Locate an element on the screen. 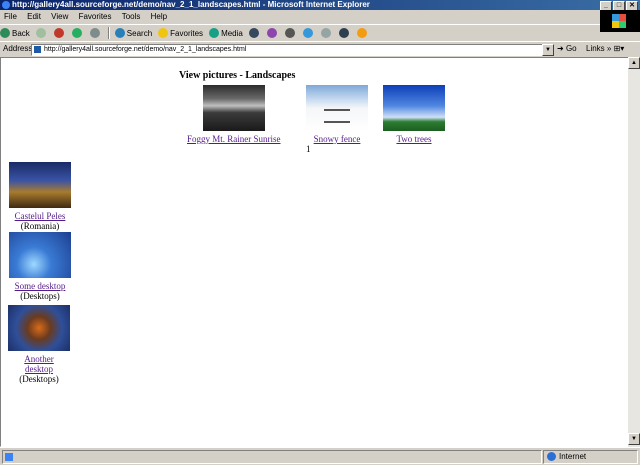 This screenshot has height=465, width=640. thumbnail-foggy: Foggy Mt. Rainer Sunrise is located at coordinates (234, 114).